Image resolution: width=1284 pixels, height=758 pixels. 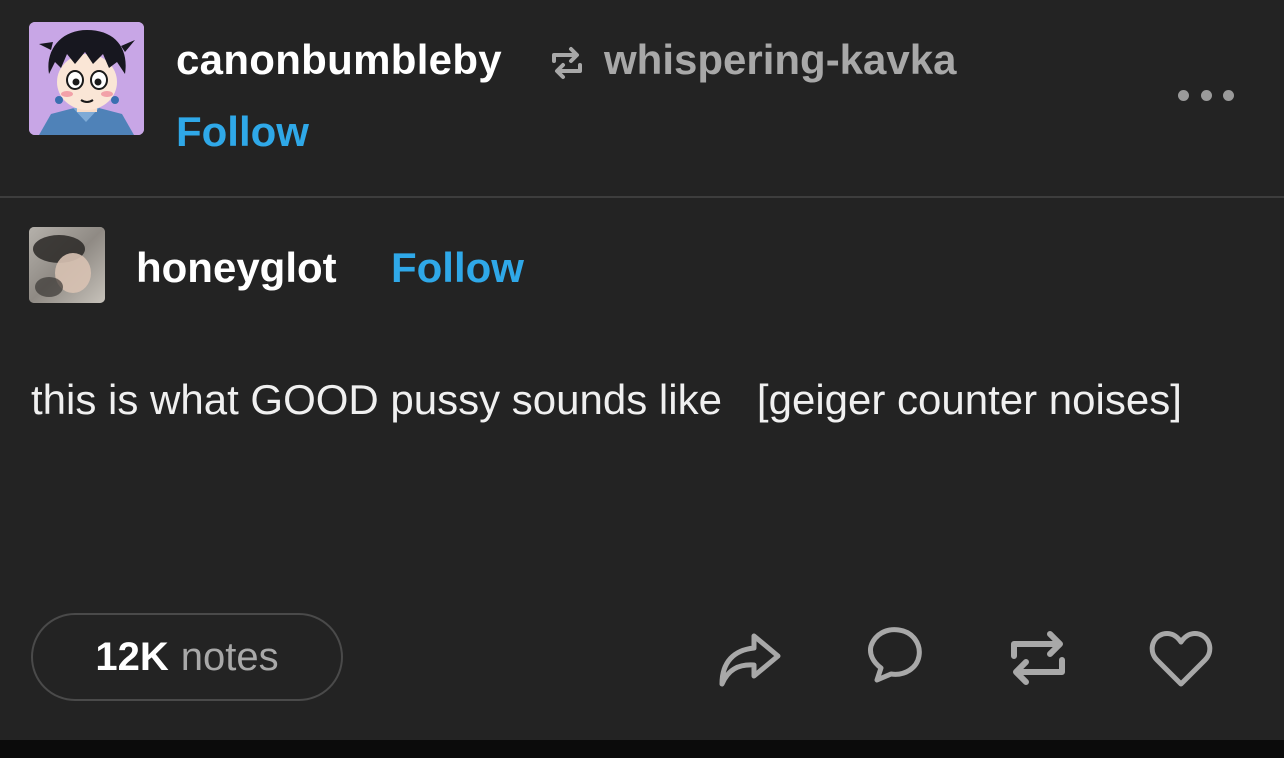 I want to click on notes-count: 12K, so click(x=132, y=656).